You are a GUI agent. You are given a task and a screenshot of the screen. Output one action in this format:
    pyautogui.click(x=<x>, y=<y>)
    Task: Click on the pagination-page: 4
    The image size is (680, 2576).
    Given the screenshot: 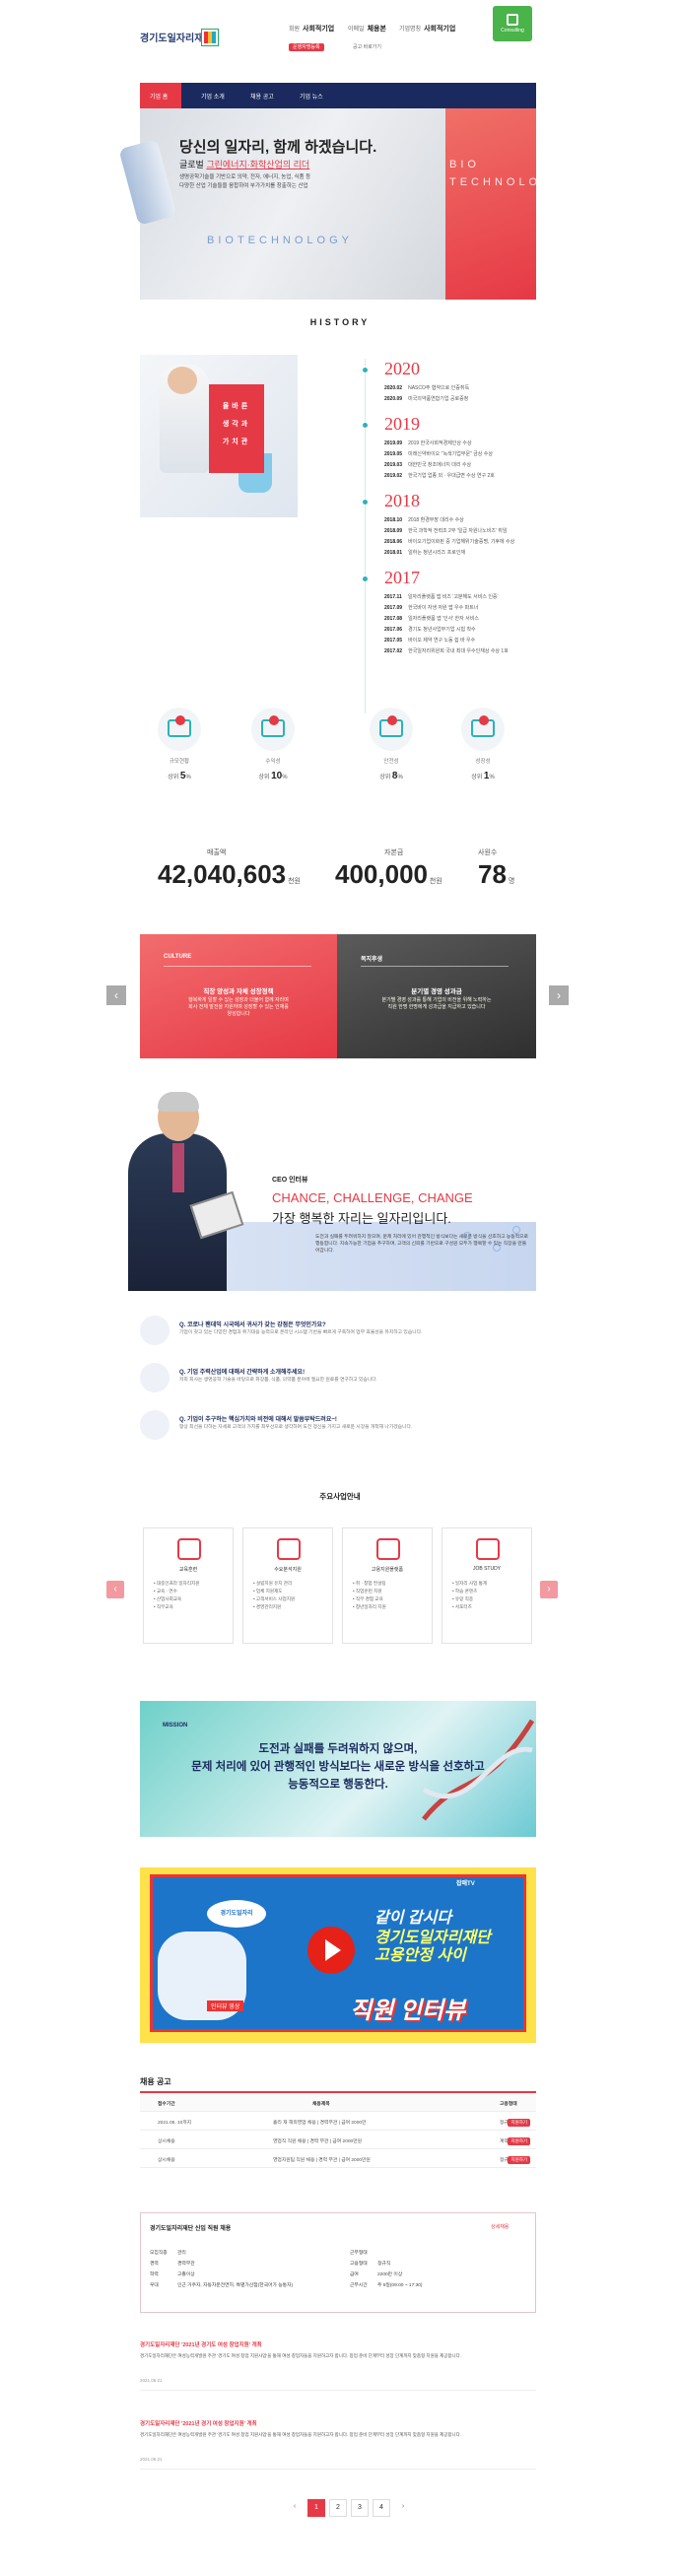 What is the action you would take?
    pyautogui.click(x=381, y=2508)
    